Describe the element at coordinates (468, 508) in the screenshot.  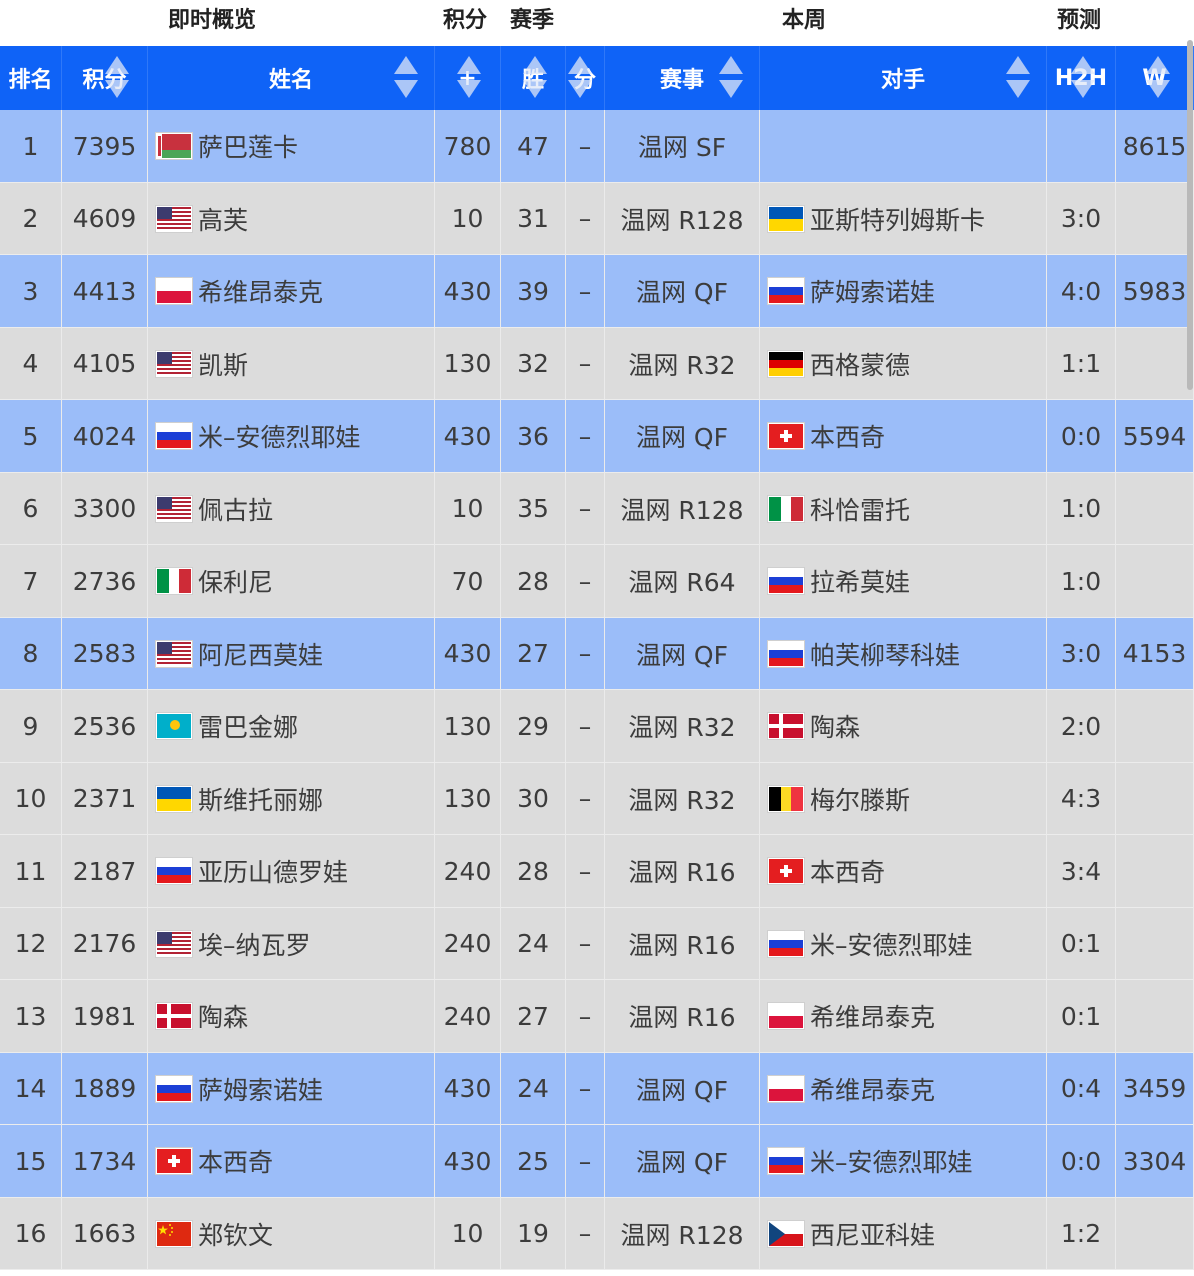
I see `plus-points-cell: 10` at that location.